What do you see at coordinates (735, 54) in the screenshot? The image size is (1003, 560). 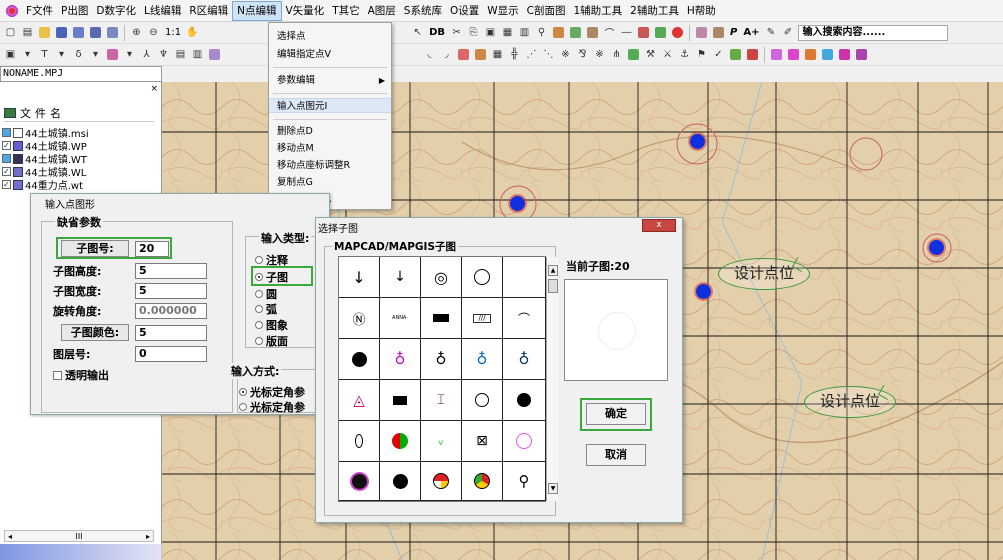 I see `fill7-icon` at bounding box center [735, 54].